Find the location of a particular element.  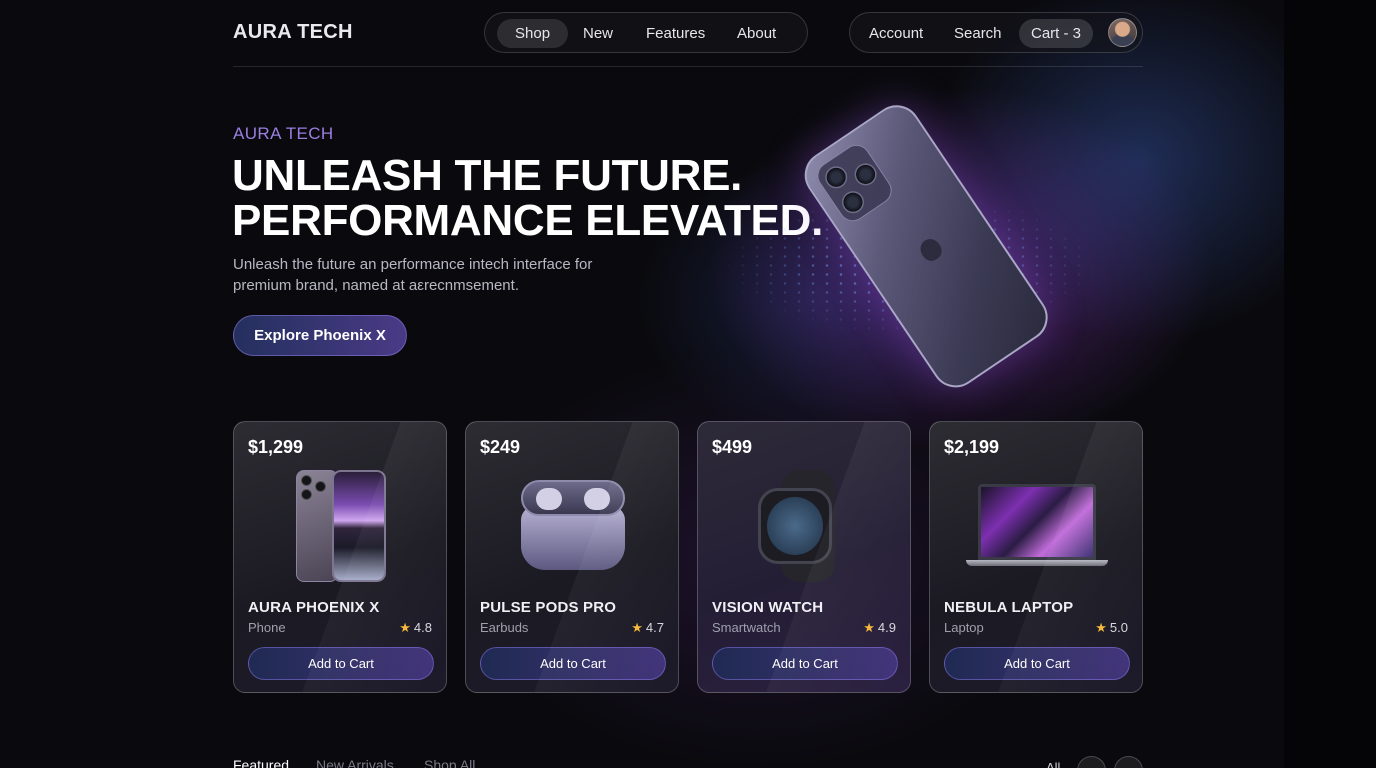

product-name: NEBULA LAPTOP is located at coordinates (1009, 607).